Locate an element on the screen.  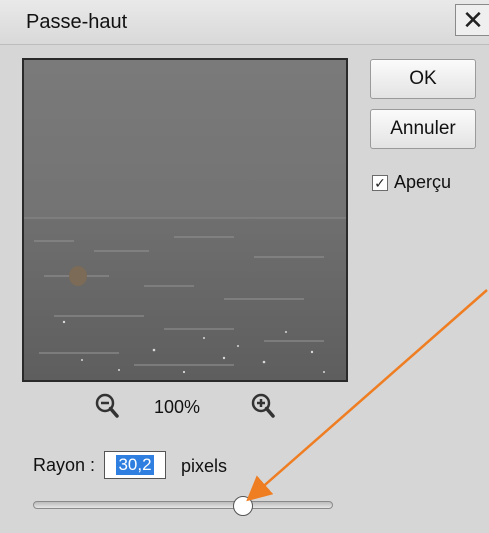
zoom-in-button is located at coordinates (263, 407).